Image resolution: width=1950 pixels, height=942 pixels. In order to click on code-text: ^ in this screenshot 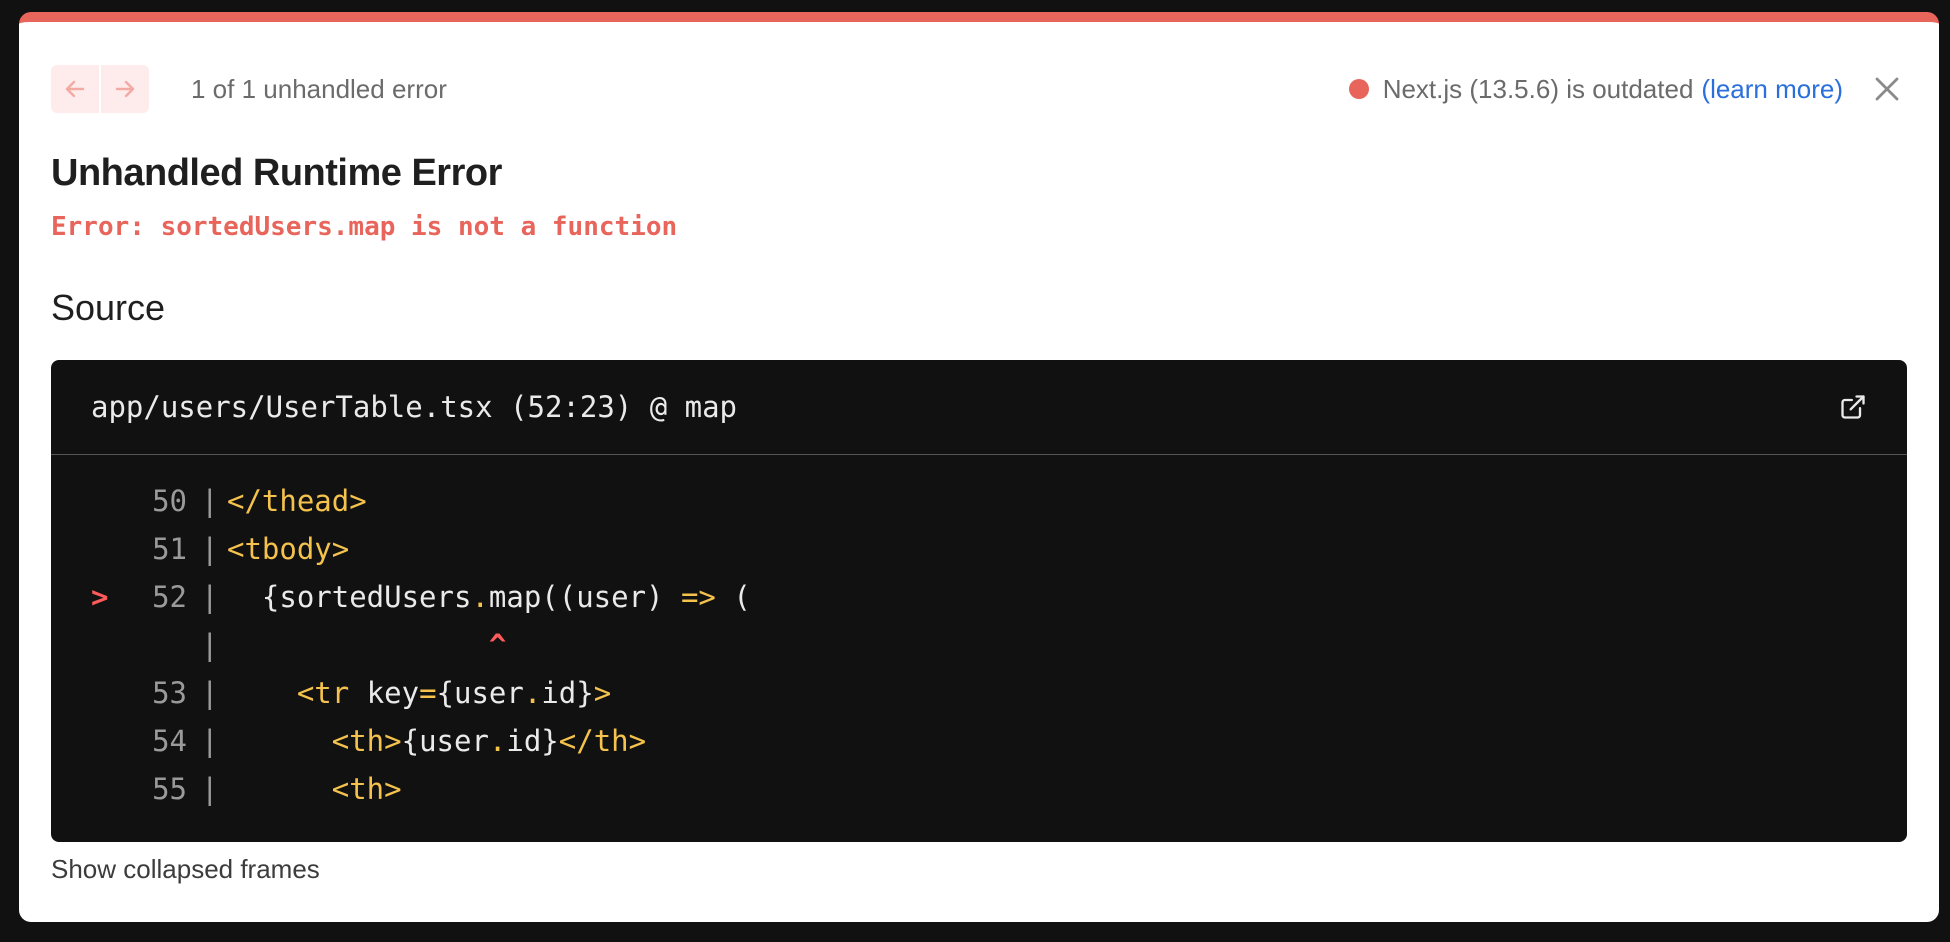, I will do `click(366, 645)`.